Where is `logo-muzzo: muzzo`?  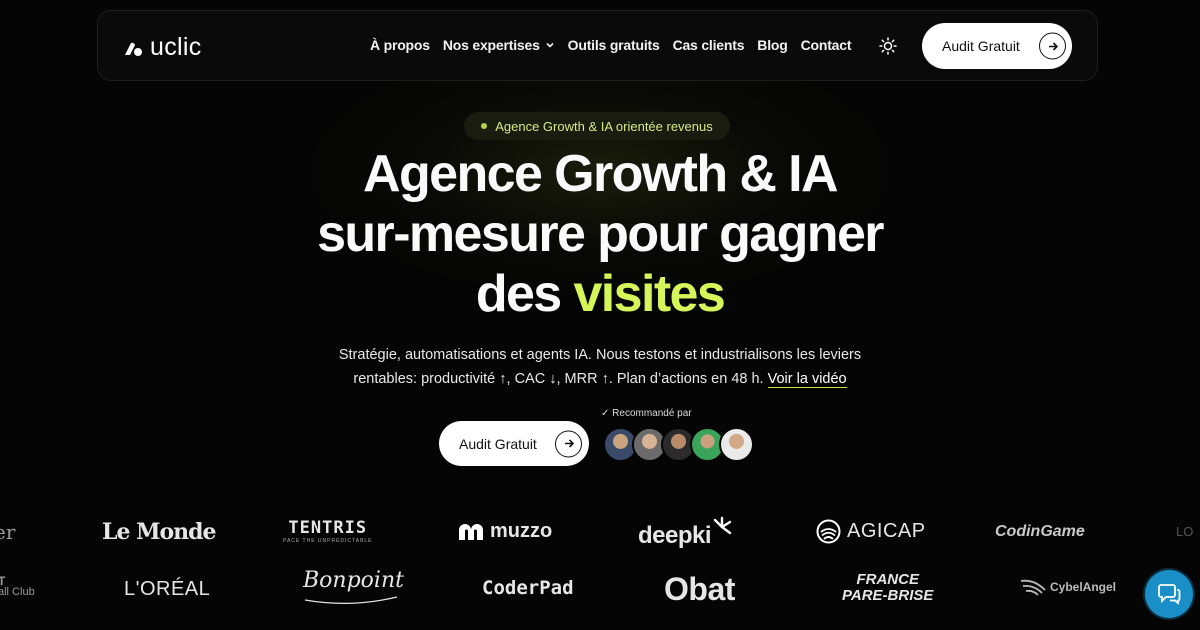
logo-muzzo: muzzo is located at coordinates (505, 531).